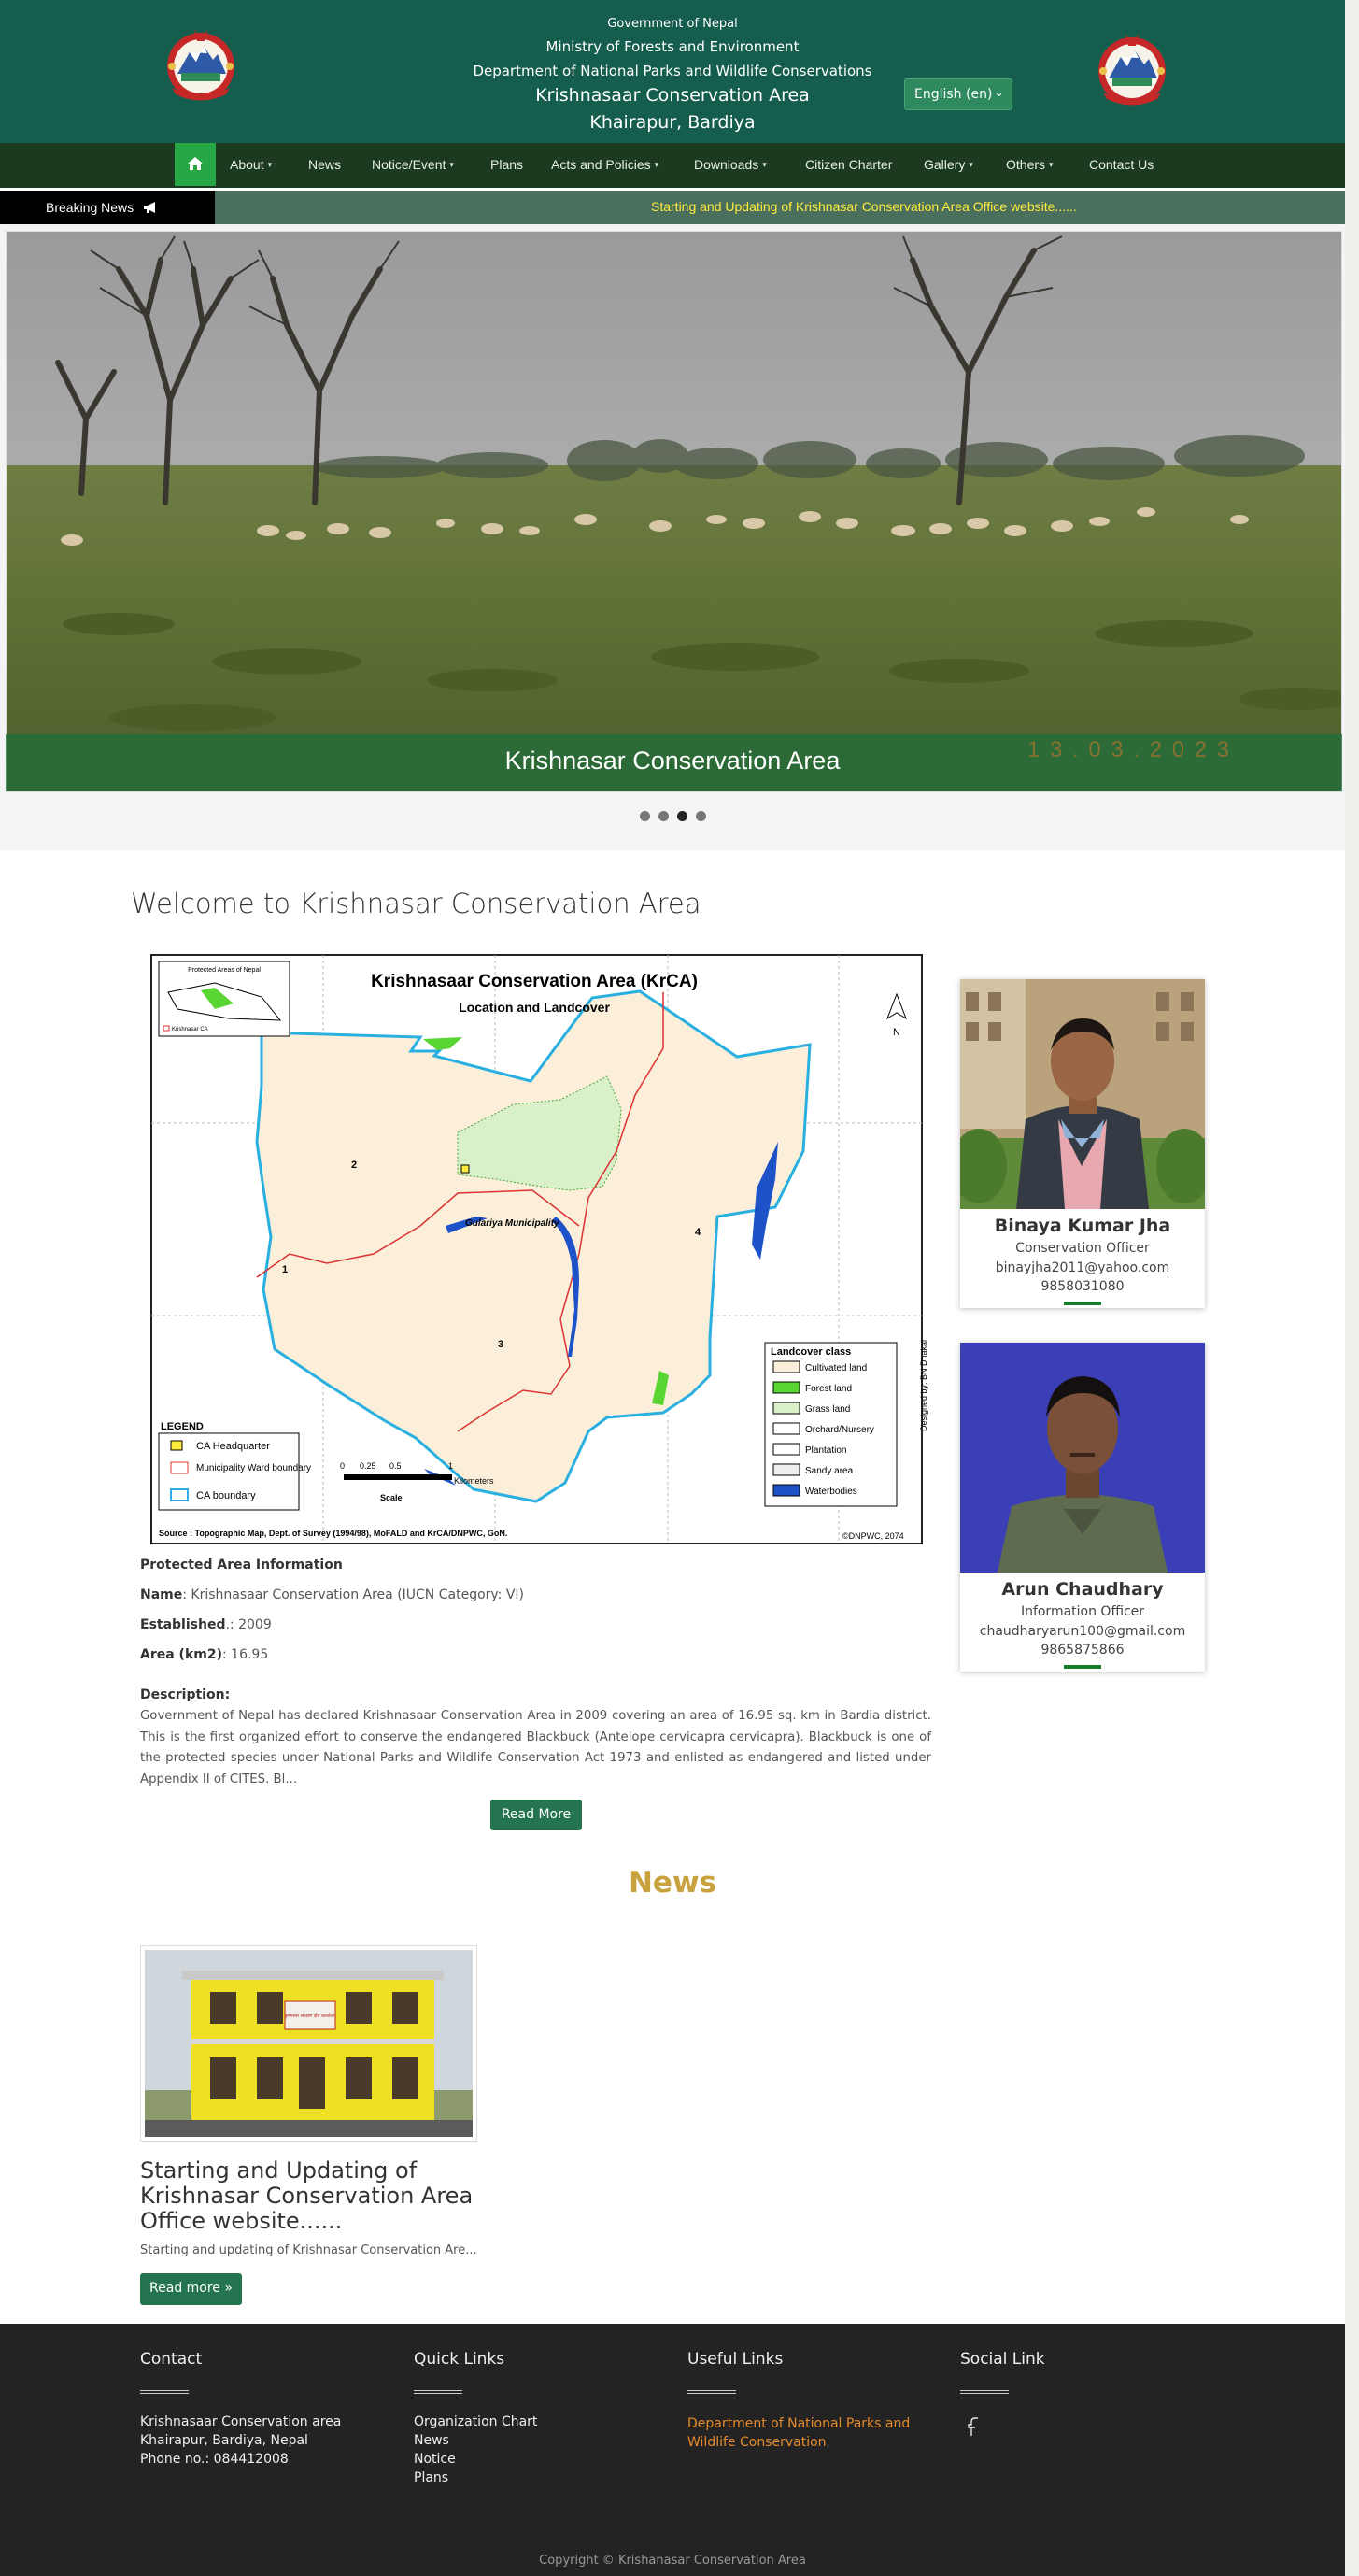  What do you see at coordinates (150, 207) in the screenshot?
I see `megaphone-icon` at bounding box center [150, 207].